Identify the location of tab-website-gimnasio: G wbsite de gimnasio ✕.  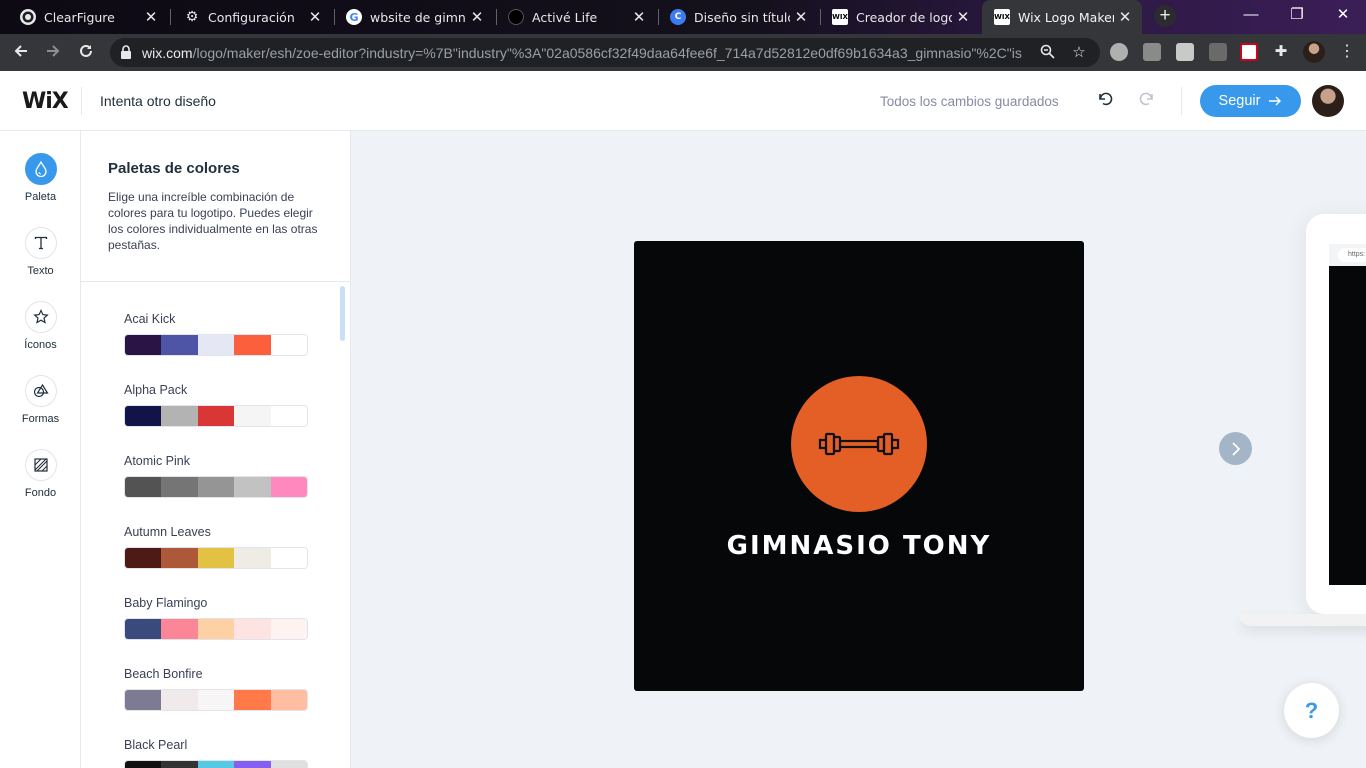
(414, 17).